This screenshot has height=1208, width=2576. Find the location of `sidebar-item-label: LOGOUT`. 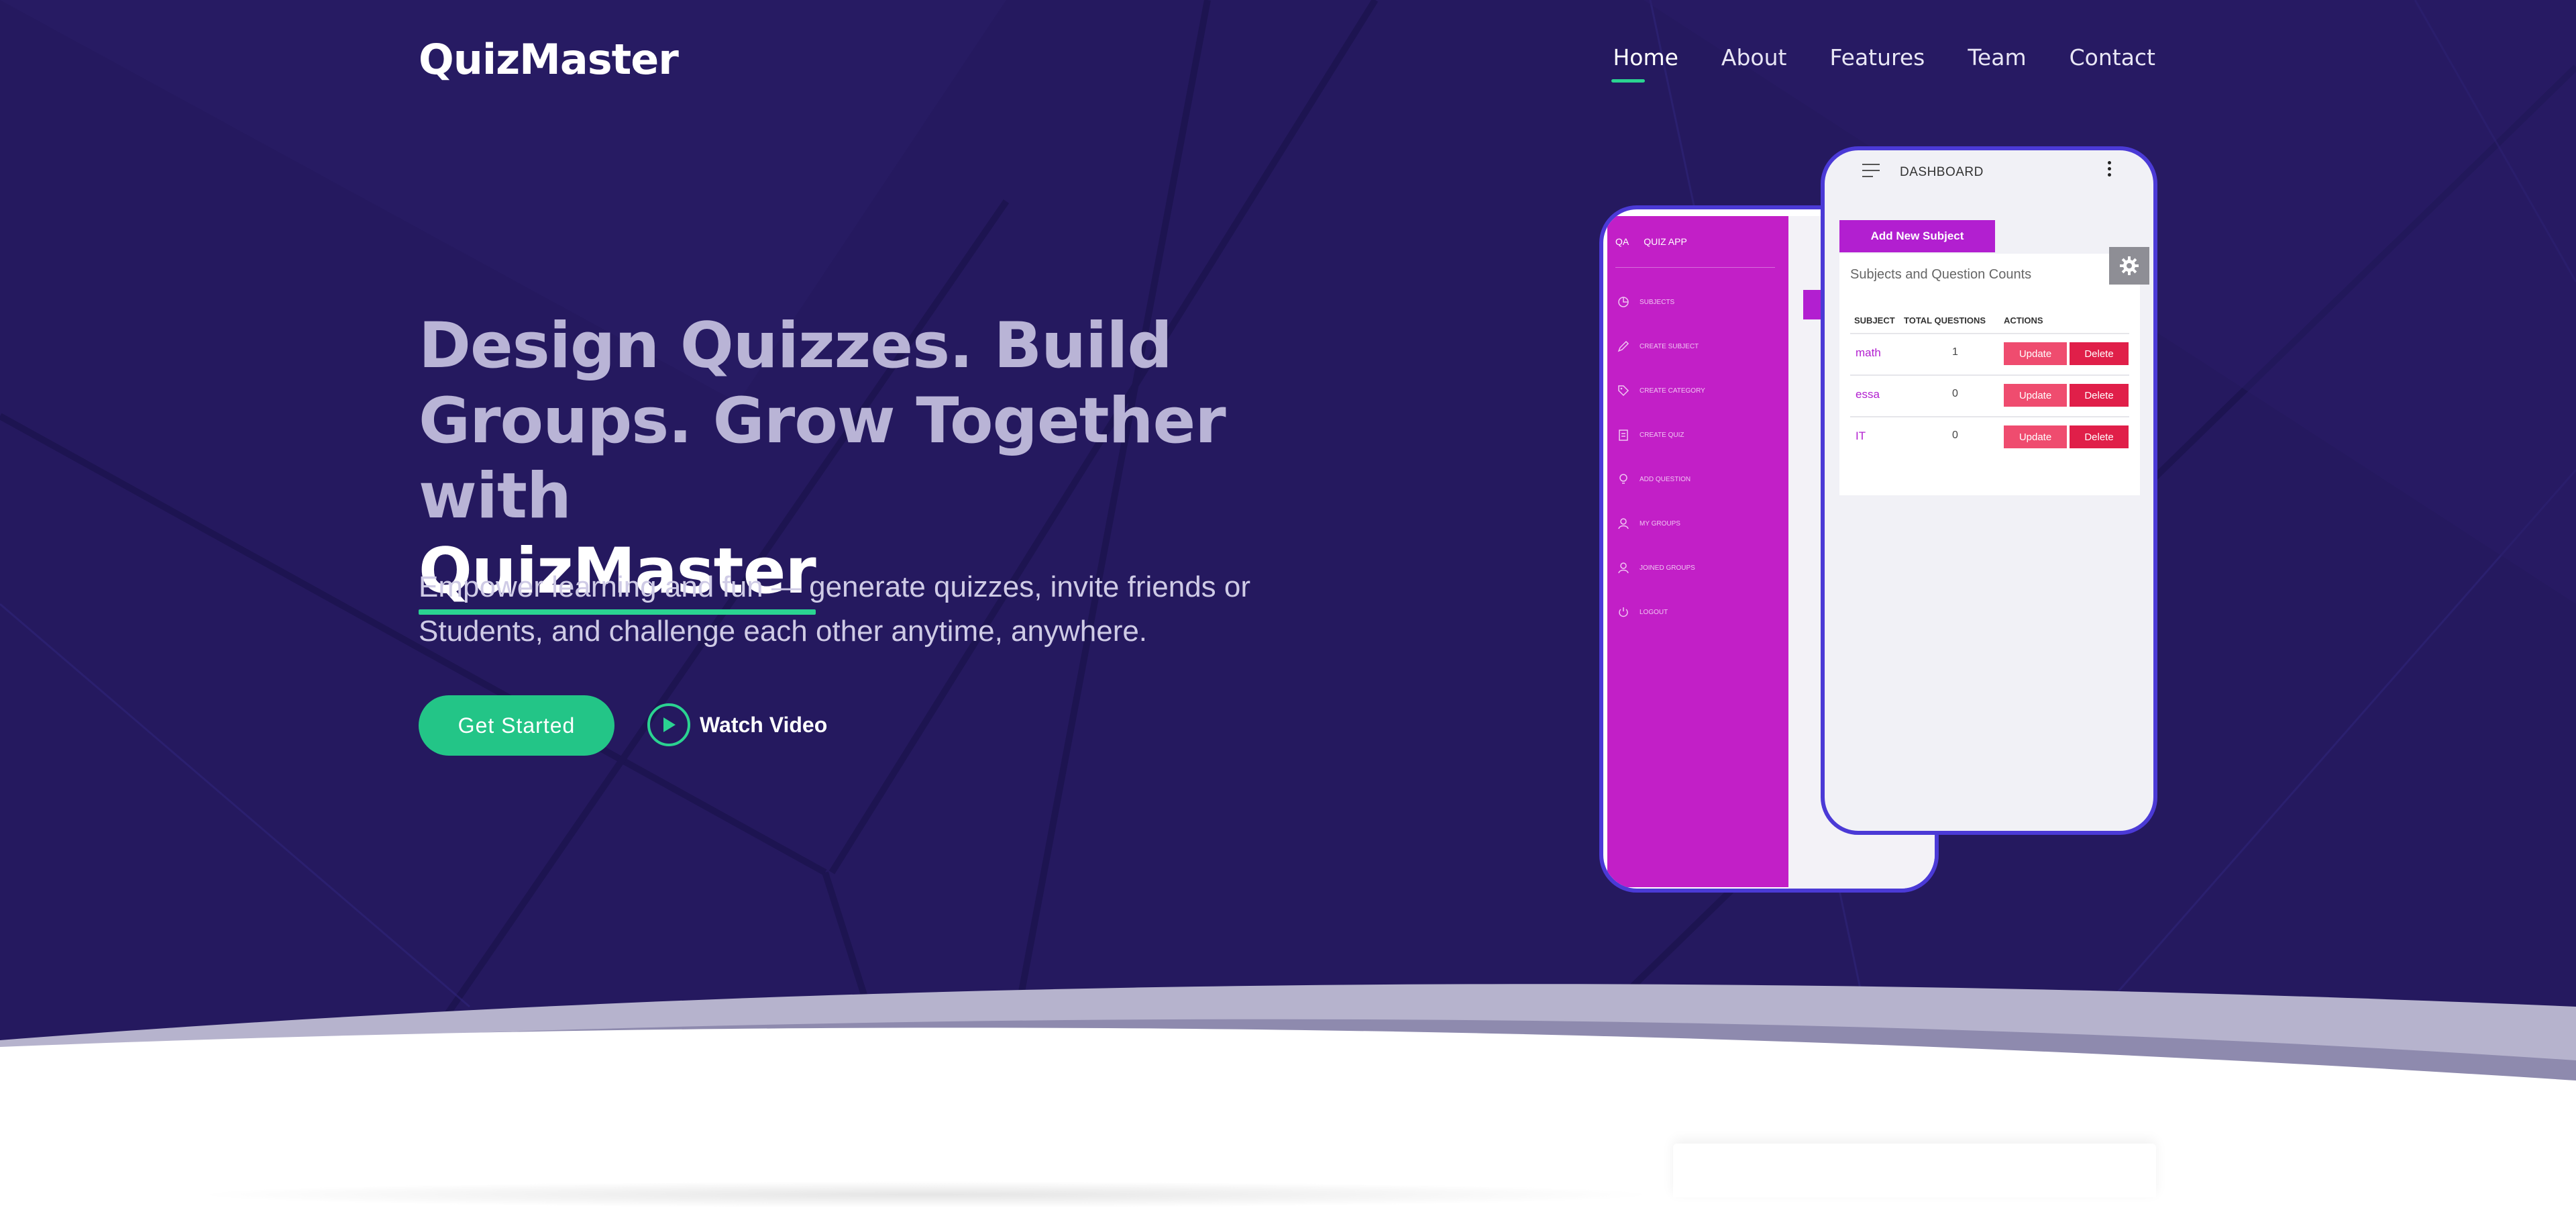

sidebar-item-label: LOGOUT is located at coordinates (1654, 612).